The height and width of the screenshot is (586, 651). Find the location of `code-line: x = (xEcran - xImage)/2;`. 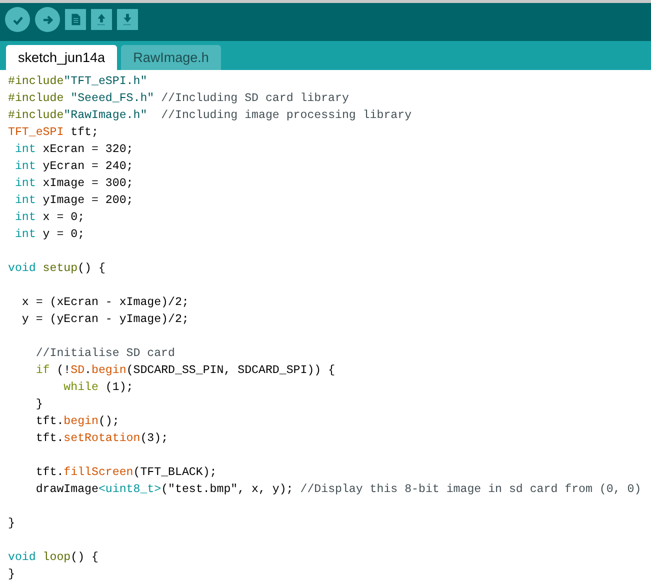

code-line: x = (xEcran - xImage)/2; is located at coordinates (105, 303).